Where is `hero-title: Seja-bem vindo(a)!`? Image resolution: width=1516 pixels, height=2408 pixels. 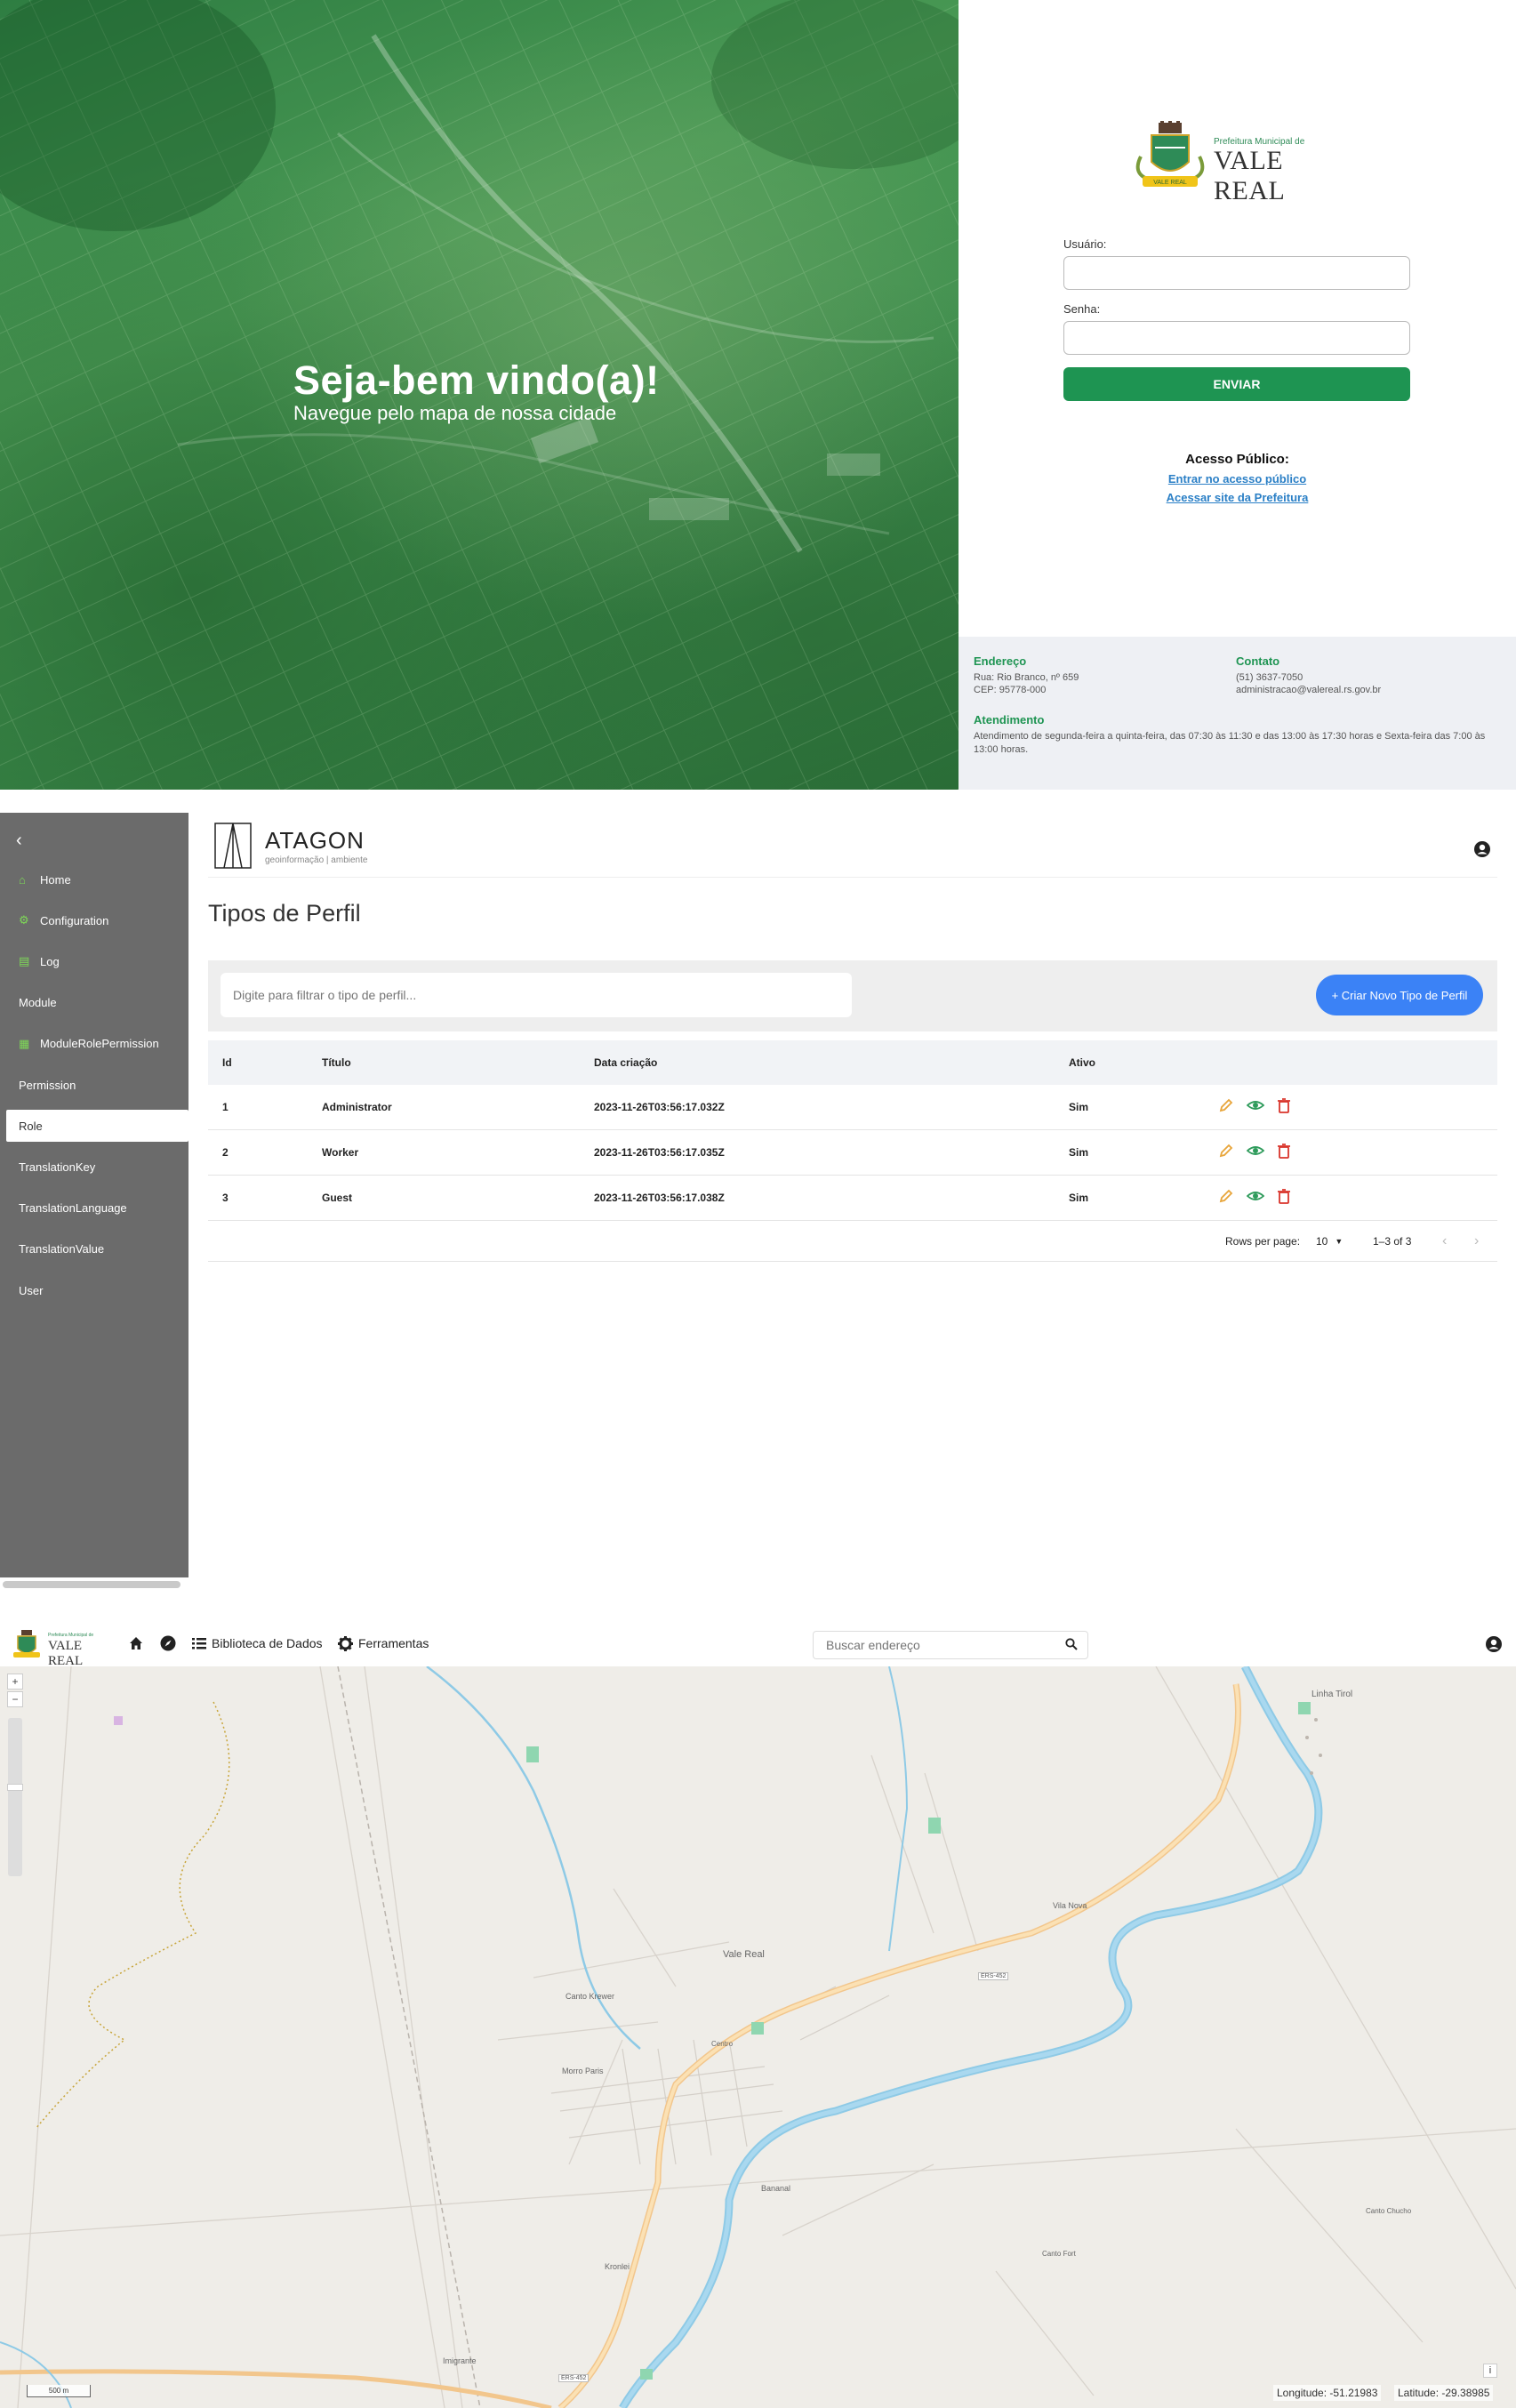
hero-title: Seja-bem vindo(a)! is located at coordinates (476, 380).